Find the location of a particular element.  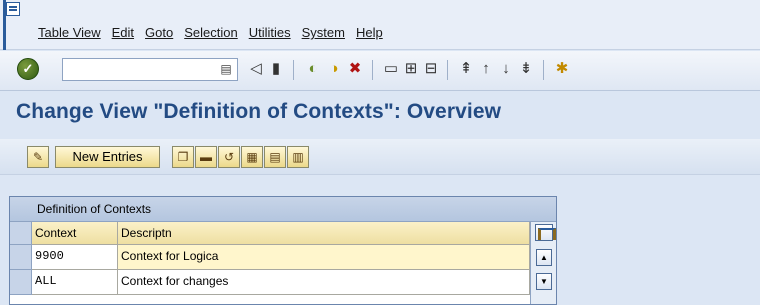

context-cell: ALL is located at coordinates (75, 282).